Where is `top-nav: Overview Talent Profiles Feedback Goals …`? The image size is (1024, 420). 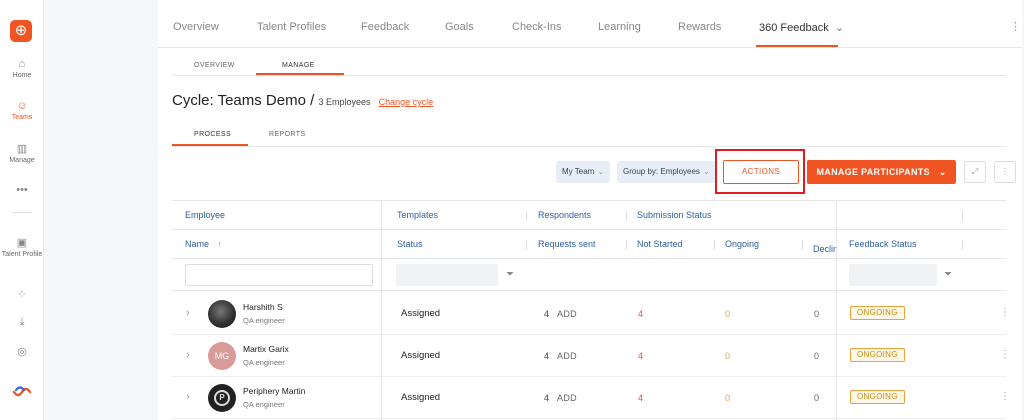 top-nav: Overview Talent Profiles Feedback Goals … is located at coordinates (590, 25).